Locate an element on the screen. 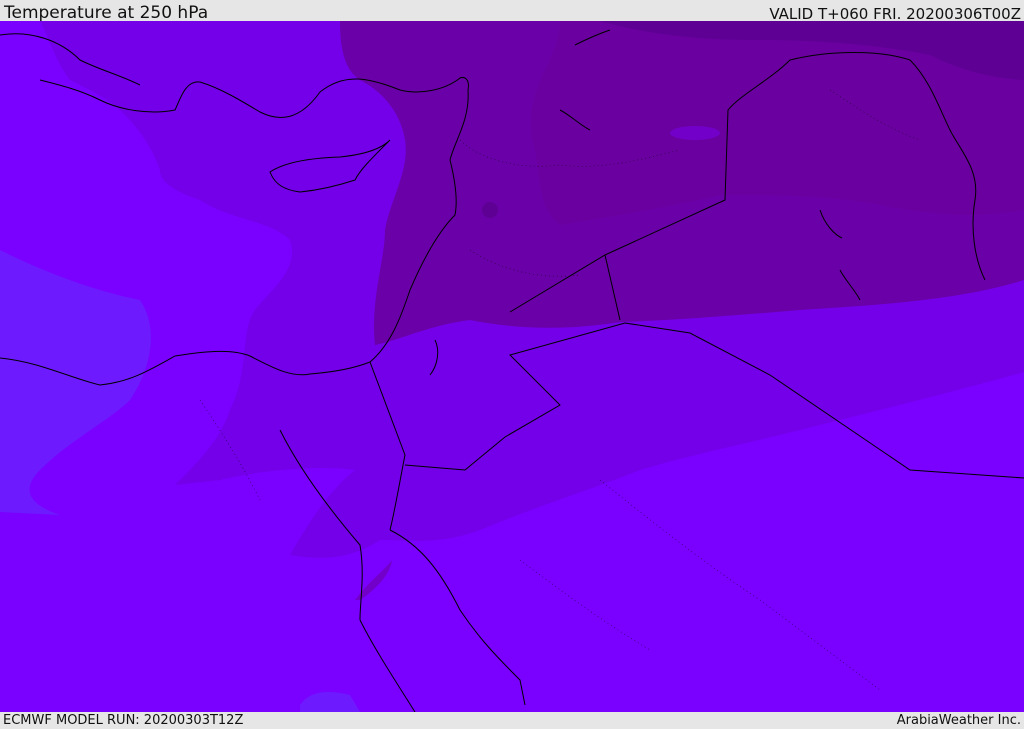 The image size is (1024, 729). credit: ArabiaWeather Inc. is located at coordinates (958, 720).